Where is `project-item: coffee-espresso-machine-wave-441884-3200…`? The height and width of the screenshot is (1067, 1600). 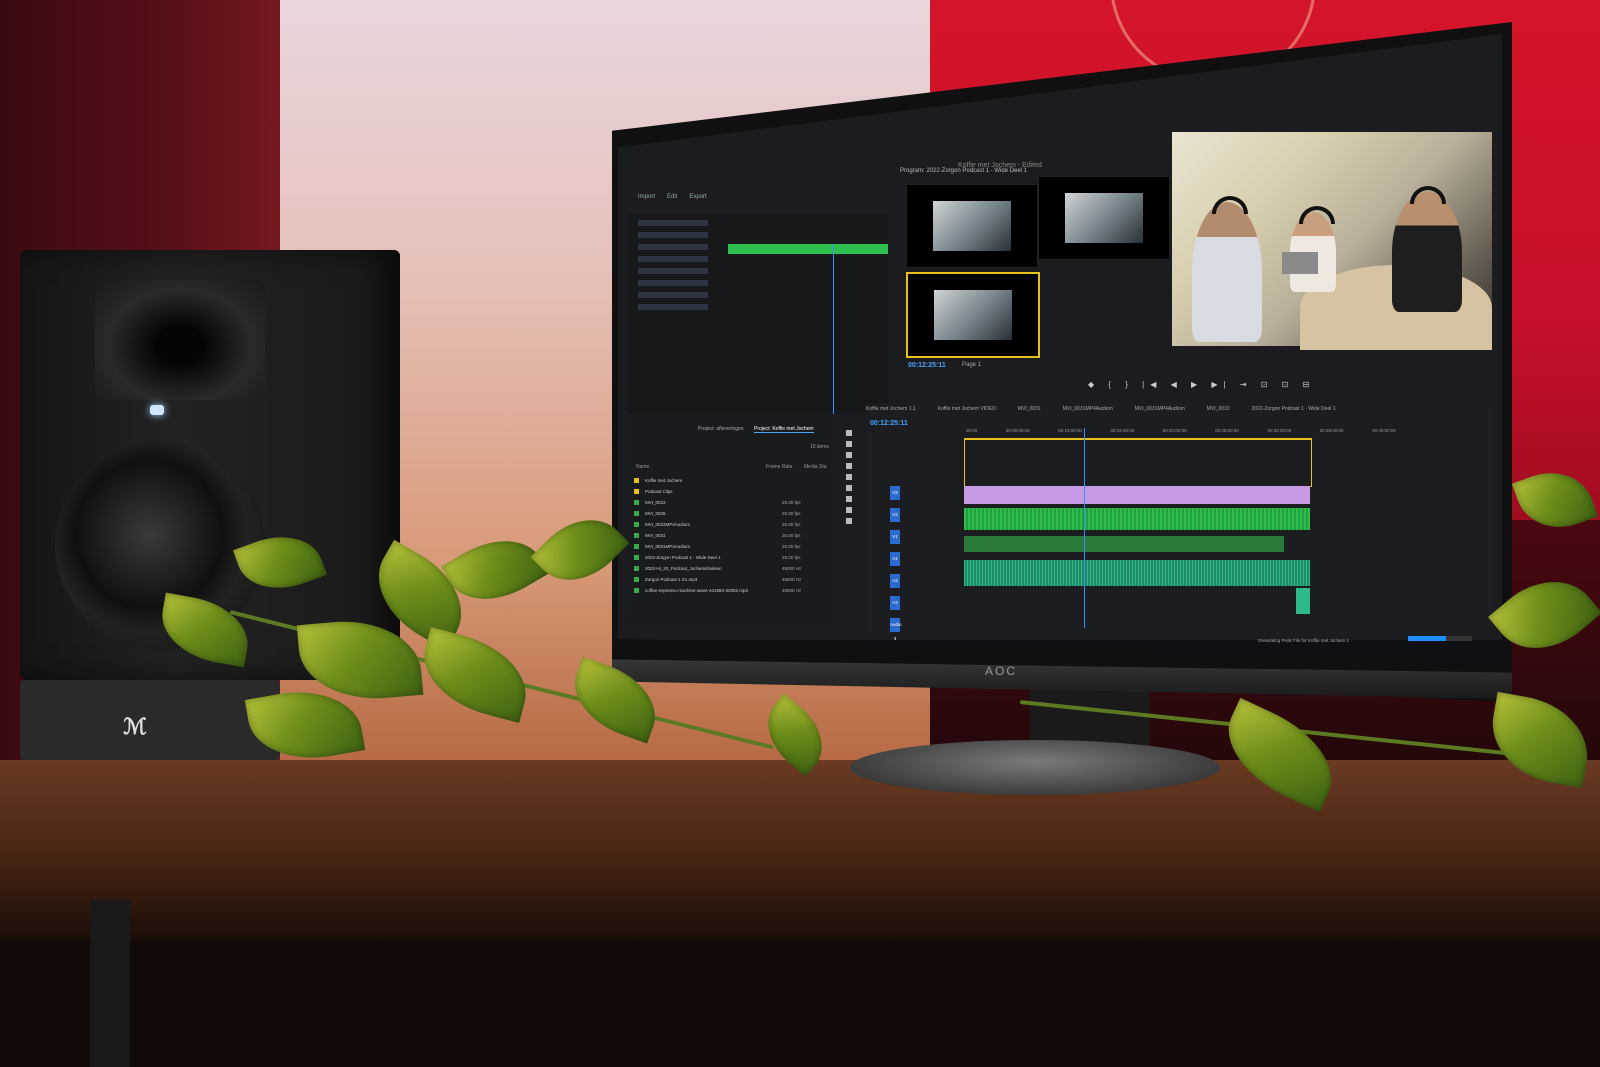 project-item: coffee-espresso-machine-wave-441884-3200… is located at coordinates (732, 590).